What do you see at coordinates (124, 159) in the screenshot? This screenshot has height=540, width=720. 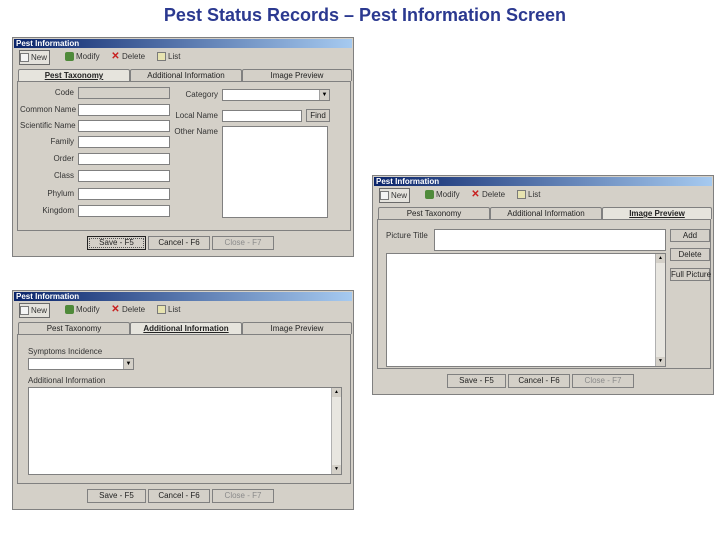 I see `order-field` at bounding box center [124, 159].